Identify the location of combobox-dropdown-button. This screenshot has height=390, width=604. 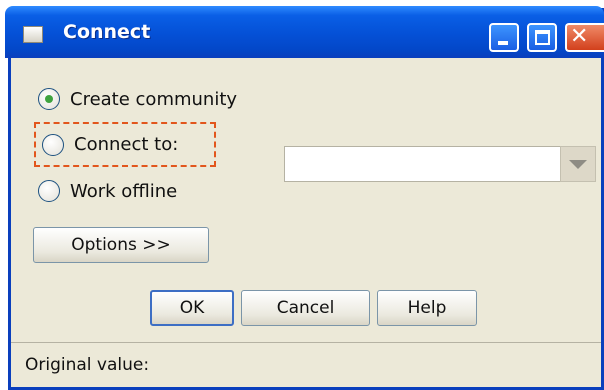
(578, 164).